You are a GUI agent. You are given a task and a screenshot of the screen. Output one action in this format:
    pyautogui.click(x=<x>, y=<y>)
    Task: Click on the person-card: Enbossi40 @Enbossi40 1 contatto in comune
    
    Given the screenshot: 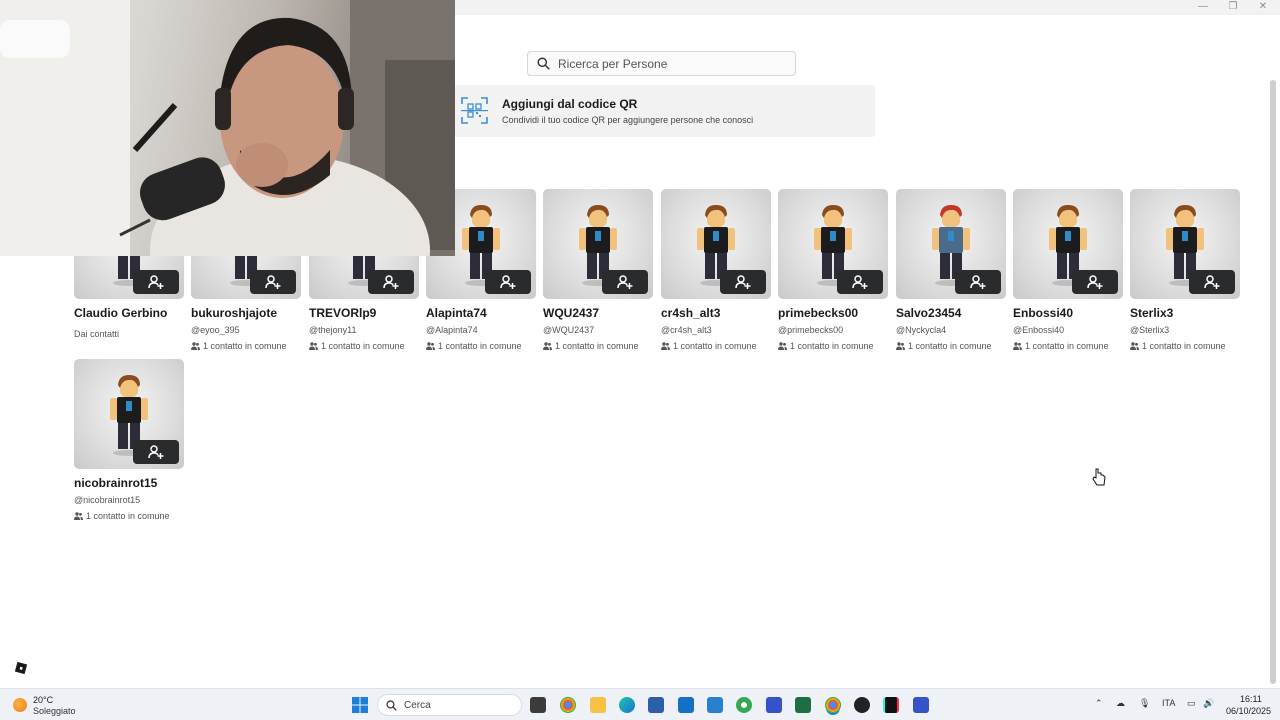 What is the action you would take?
    pyautogui.click(x=1068, y=270)
    